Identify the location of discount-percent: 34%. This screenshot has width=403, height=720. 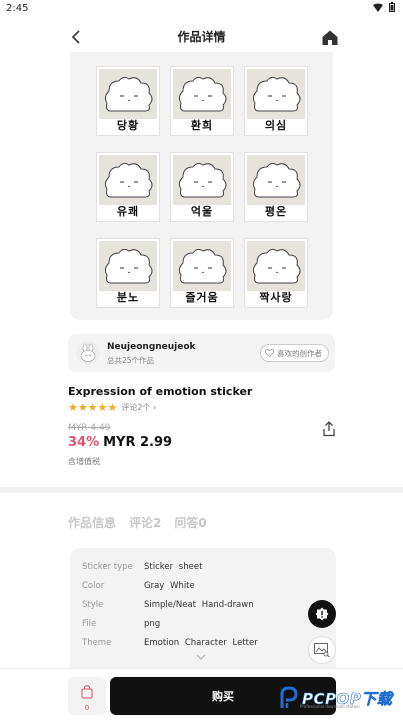
(84, 442).